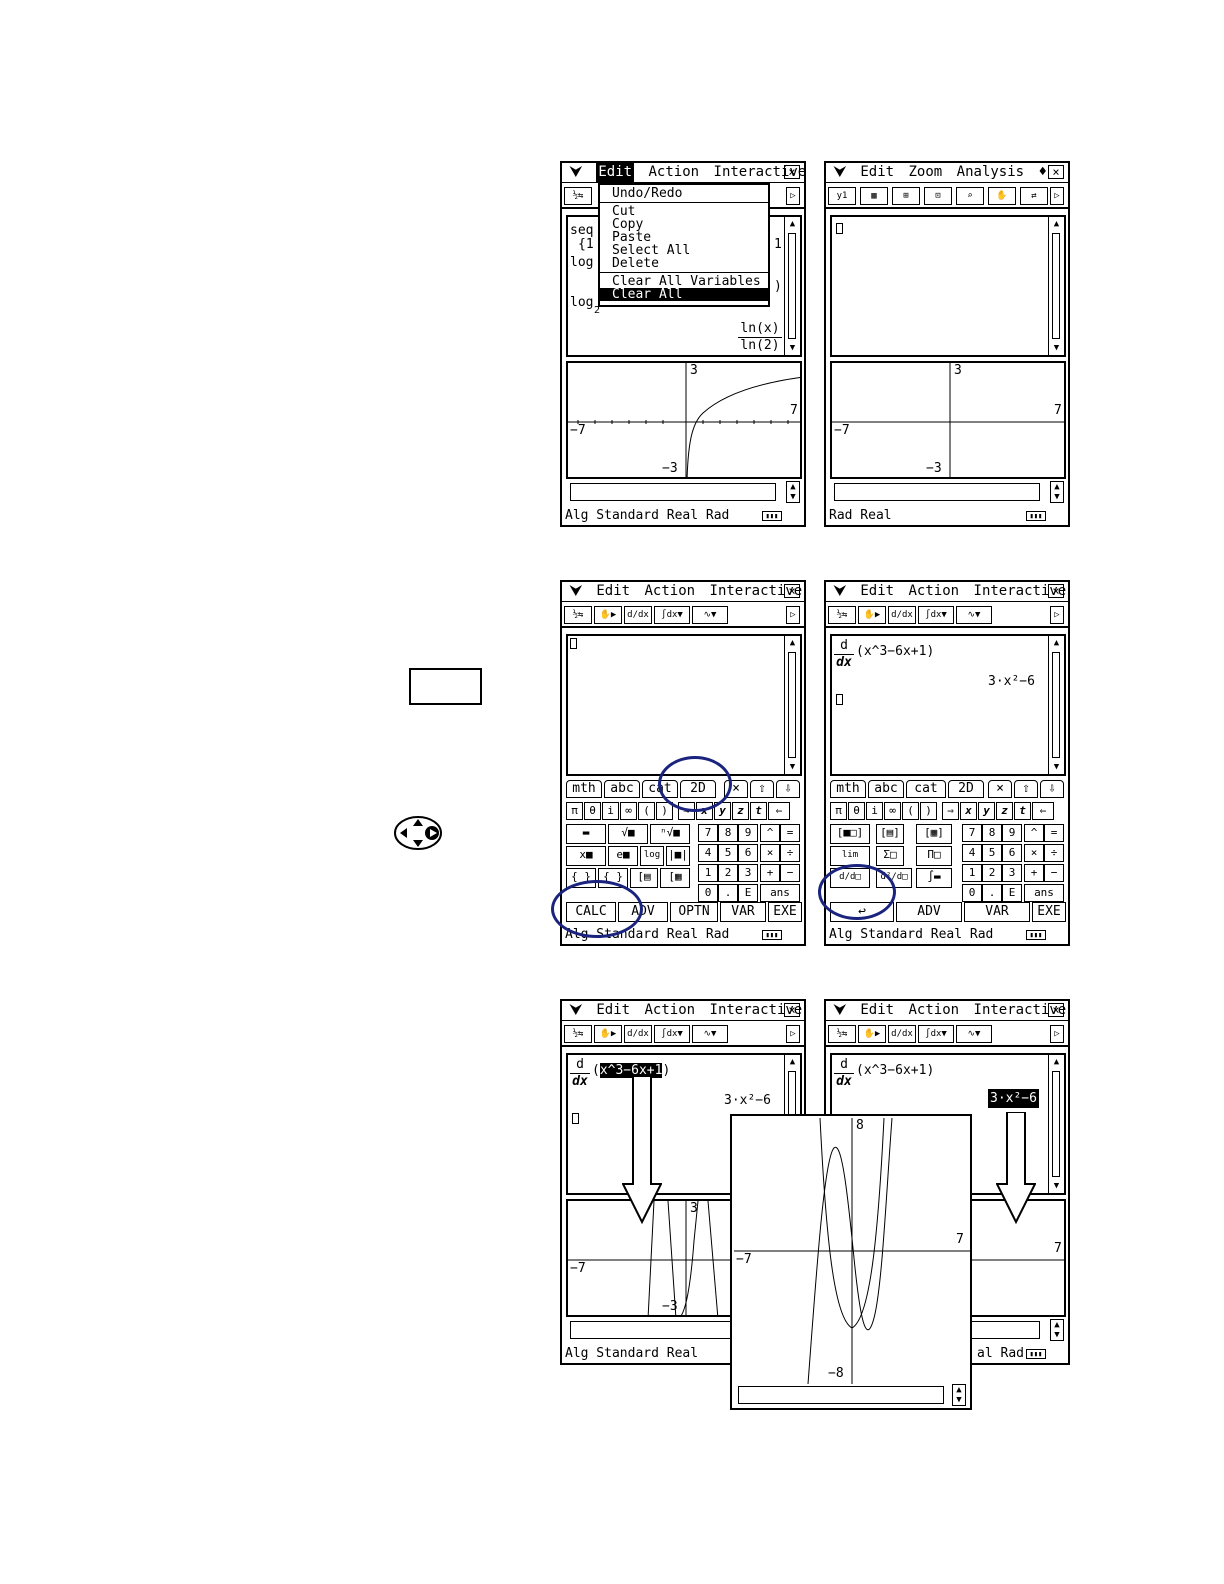  Describe the element at coordinates (708, 833) in the screenshot. I see `key-7: 7` at that location.